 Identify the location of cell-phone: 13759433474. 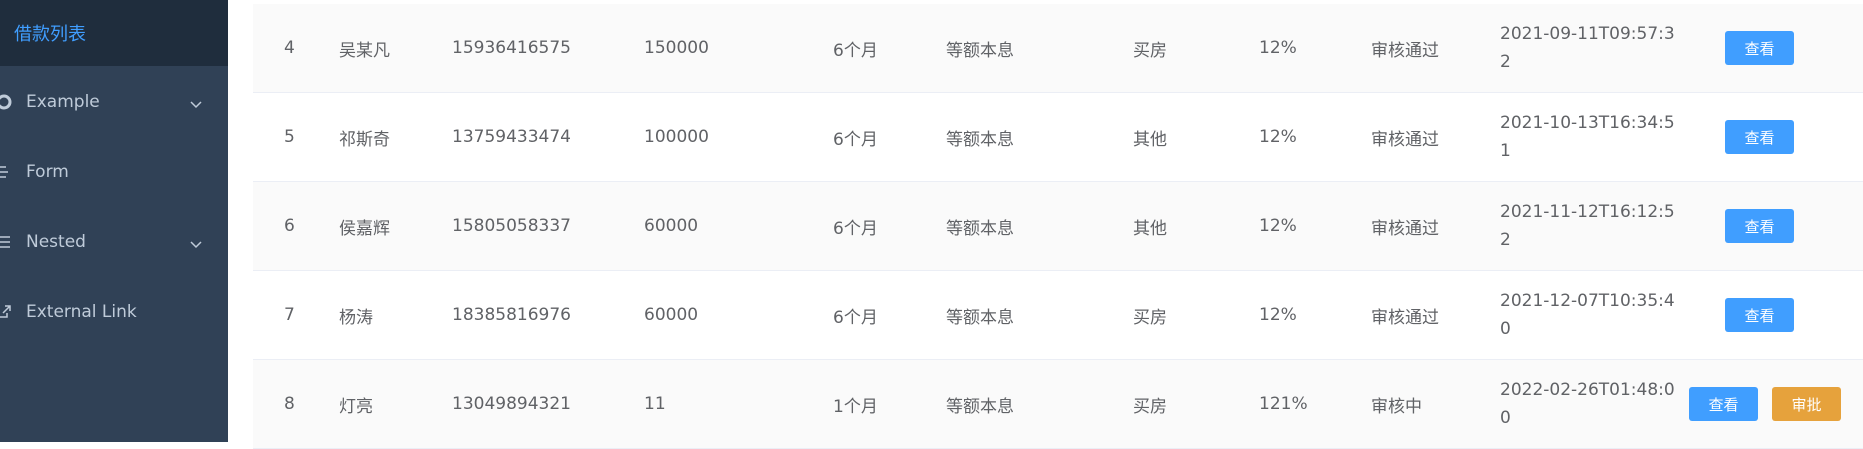
(511, 137).